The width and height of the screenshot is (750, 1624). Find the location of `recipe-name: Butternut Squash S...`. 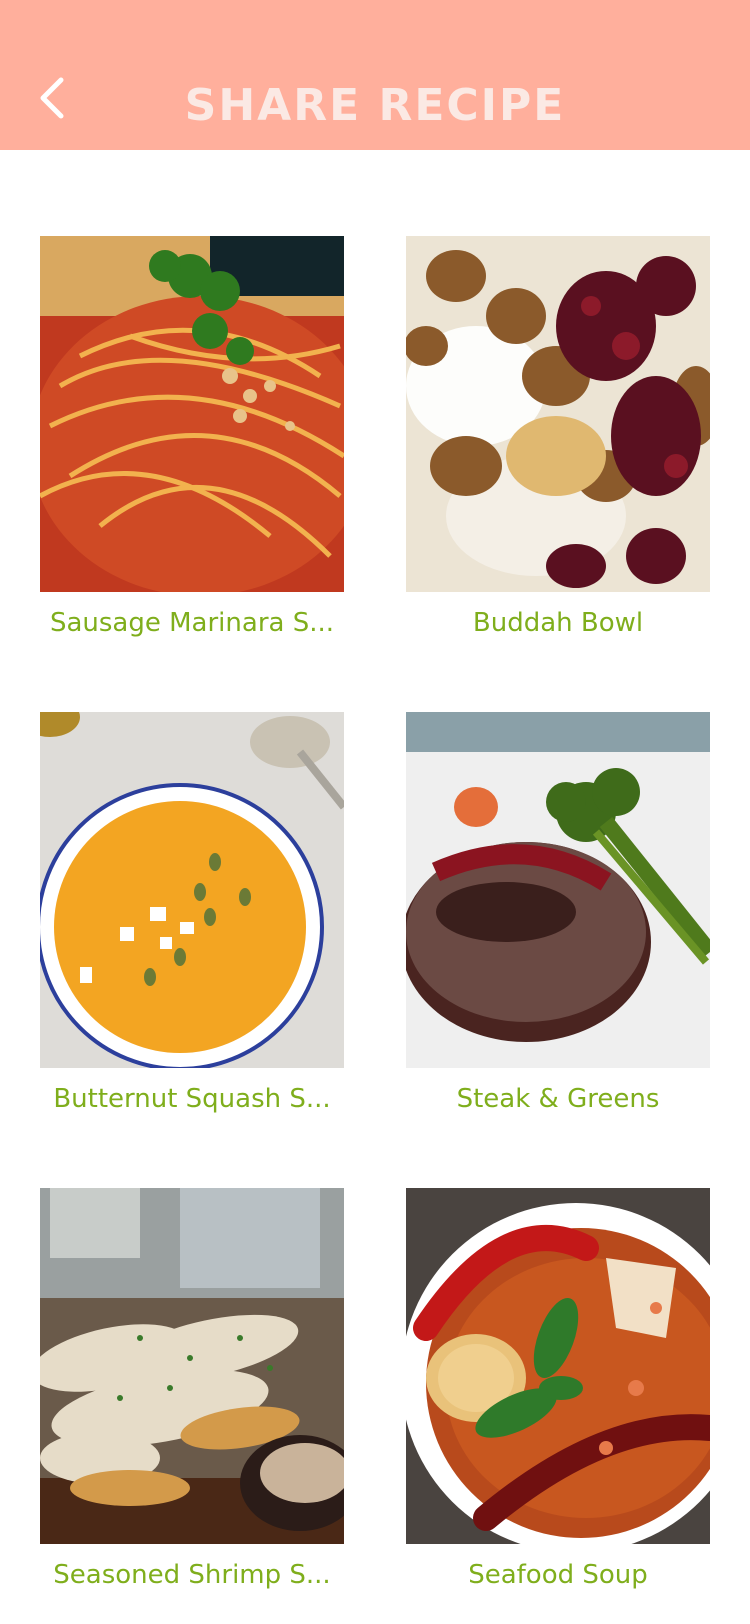

recipe-name: Butternut Squash S... is located at coordinates (192, 1099).